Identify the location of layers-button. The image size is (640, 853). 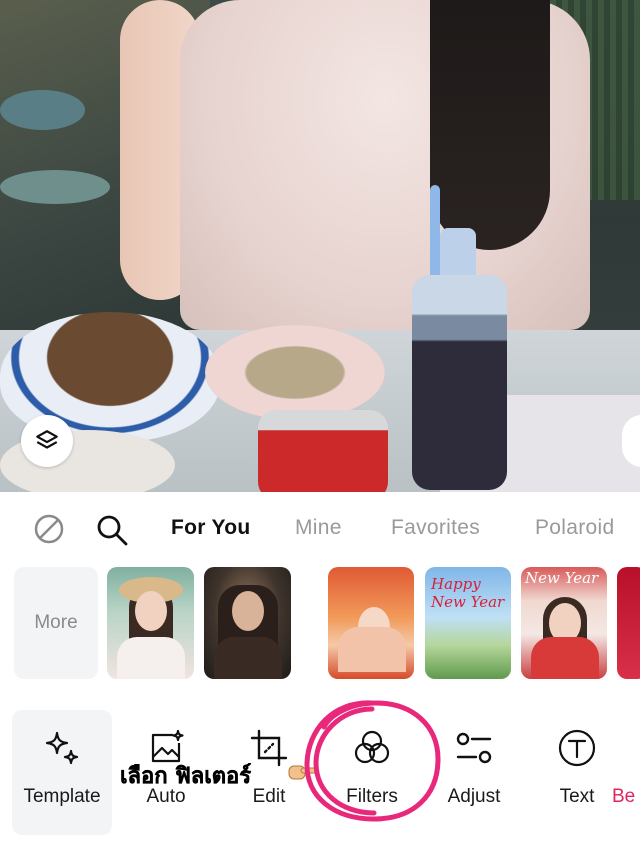
(47, 441).